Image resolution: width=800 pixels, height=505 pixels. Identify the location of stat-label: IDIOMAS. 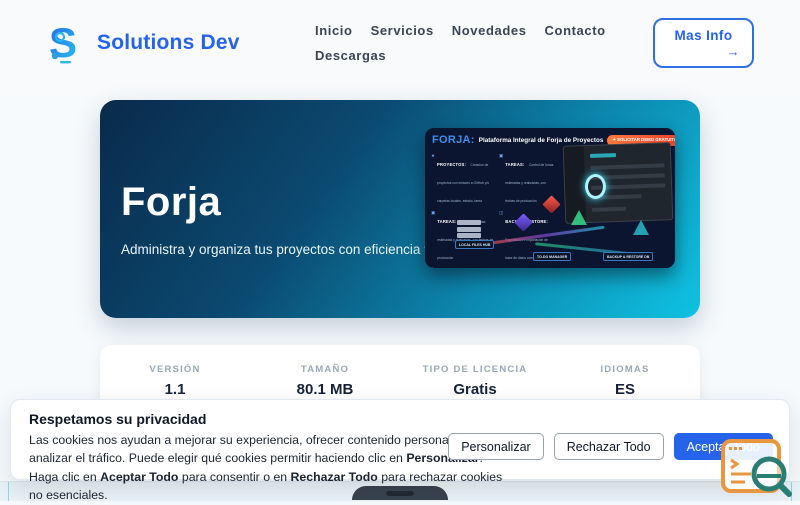
(625, 369).